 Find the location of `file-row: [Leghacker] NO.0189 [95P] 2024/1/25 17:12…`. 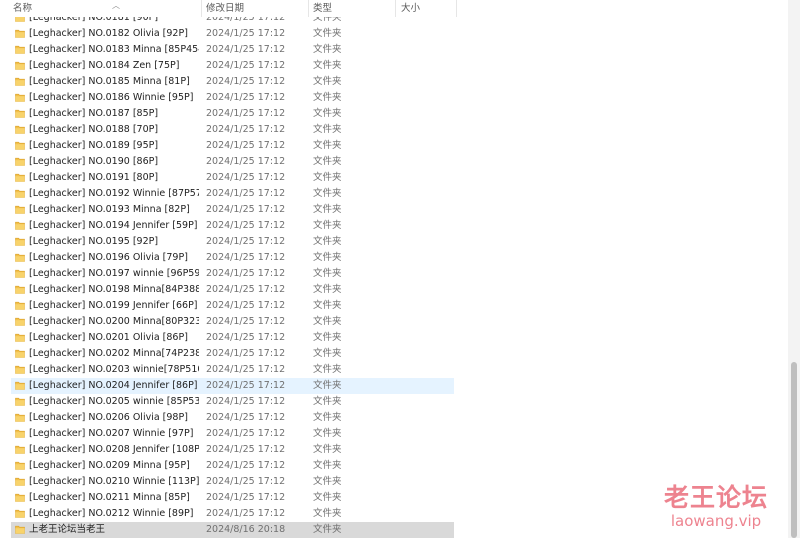

file-row: [Leghacker] NO.0189 [95P] 2024/1/25 17:12… is located at coordinates (394, 146).